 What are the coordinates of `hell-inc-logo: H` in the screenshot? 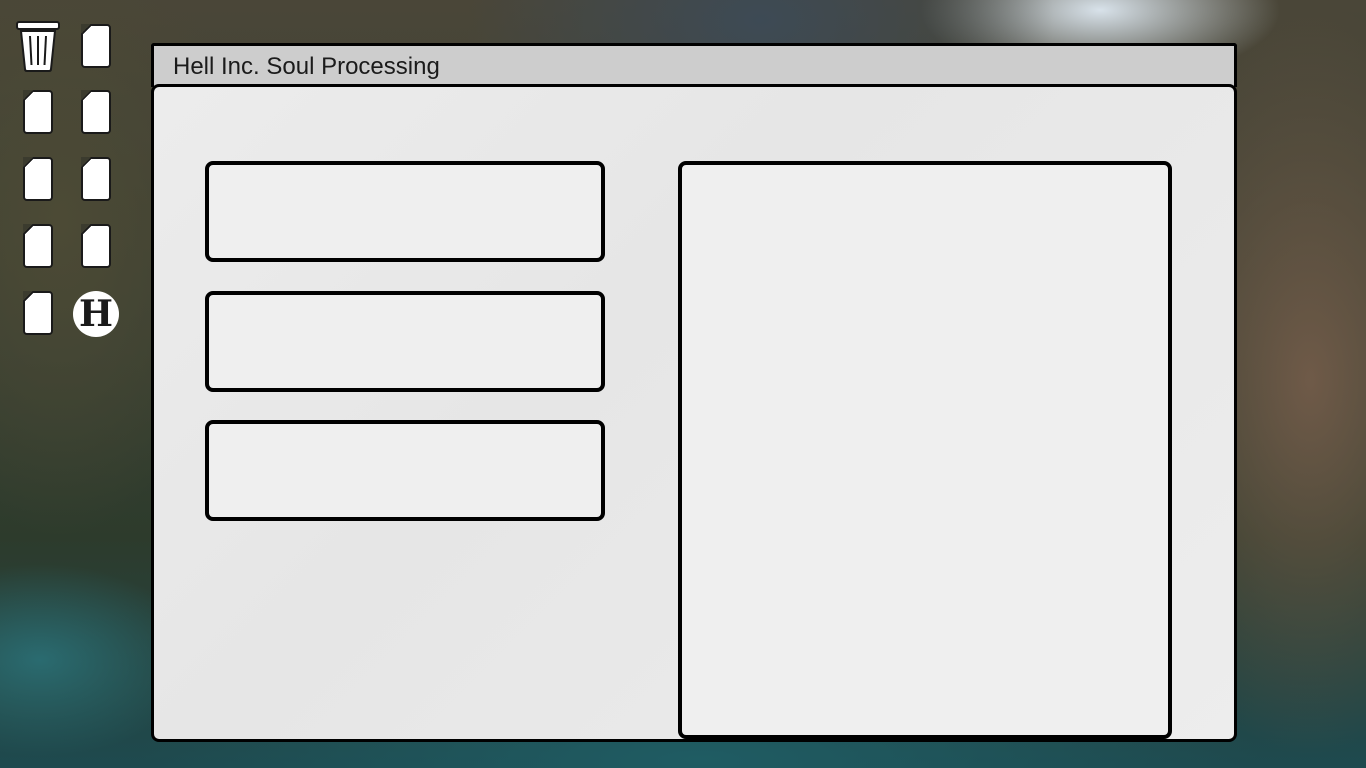 It's located at (96, 314).